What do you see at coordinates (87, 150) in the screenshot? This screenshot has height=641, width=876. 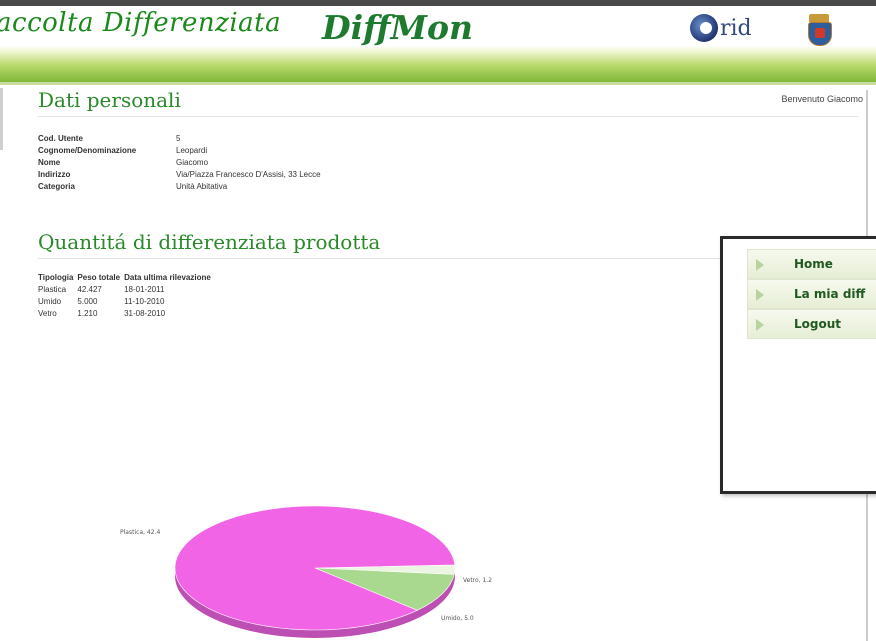 I see `field-label: Cognome/Denominazione` at bounding box center [87, 150].